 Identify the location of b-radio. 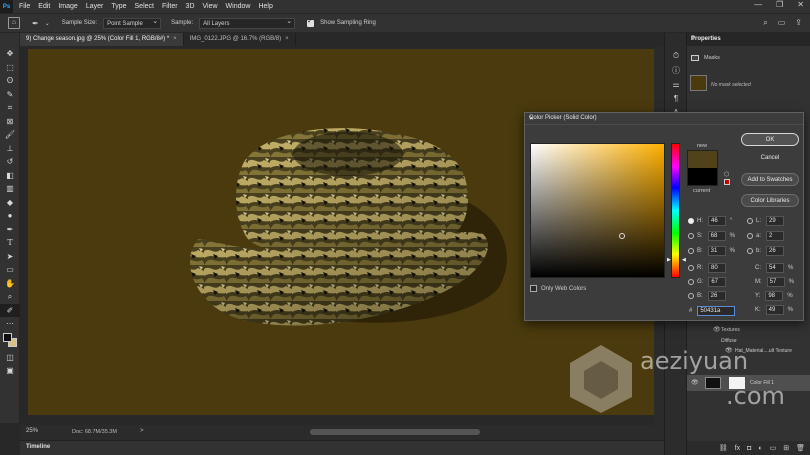
(691, 251).